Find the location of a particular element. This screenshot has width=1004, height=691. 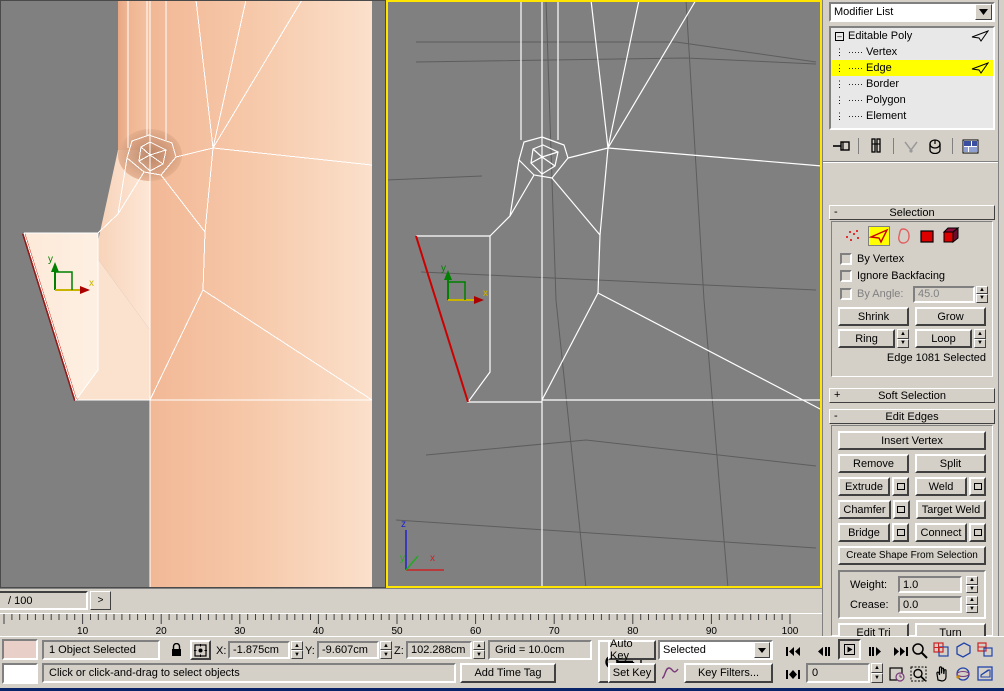

x-coordinate-field: -1.875cm is located at coordinates (259, 650).